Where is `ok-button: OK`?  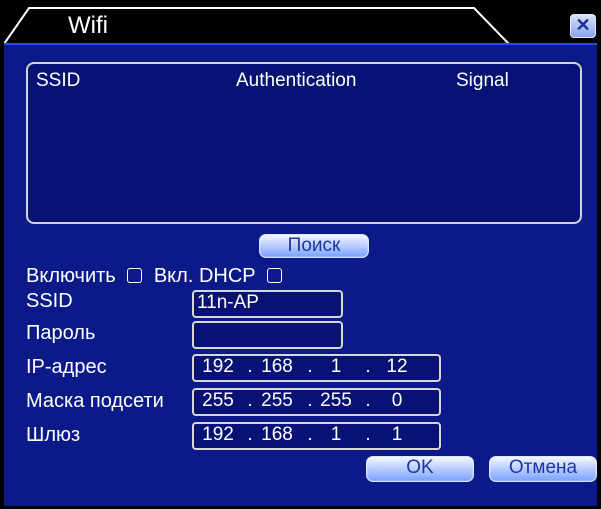 ok-button: OK is located at coordinates (420, 469).